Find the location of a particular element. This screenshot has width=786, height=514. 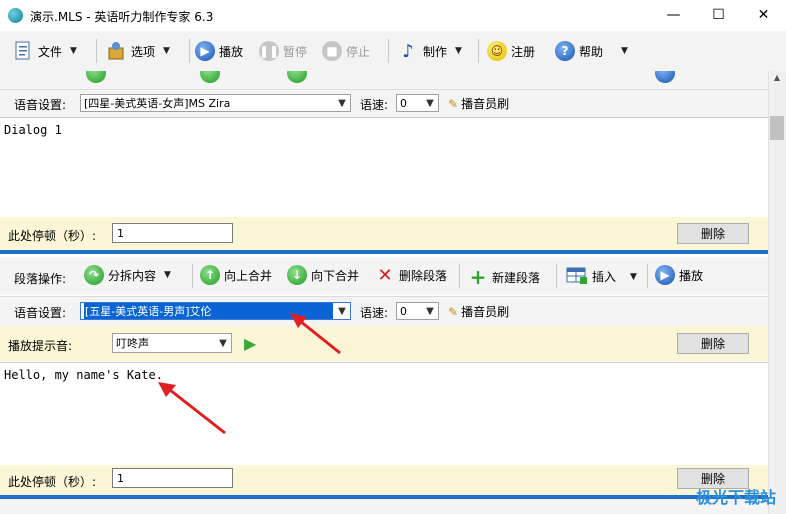

watermark-text: 极光下载站 is located at coordinates (735, 497).